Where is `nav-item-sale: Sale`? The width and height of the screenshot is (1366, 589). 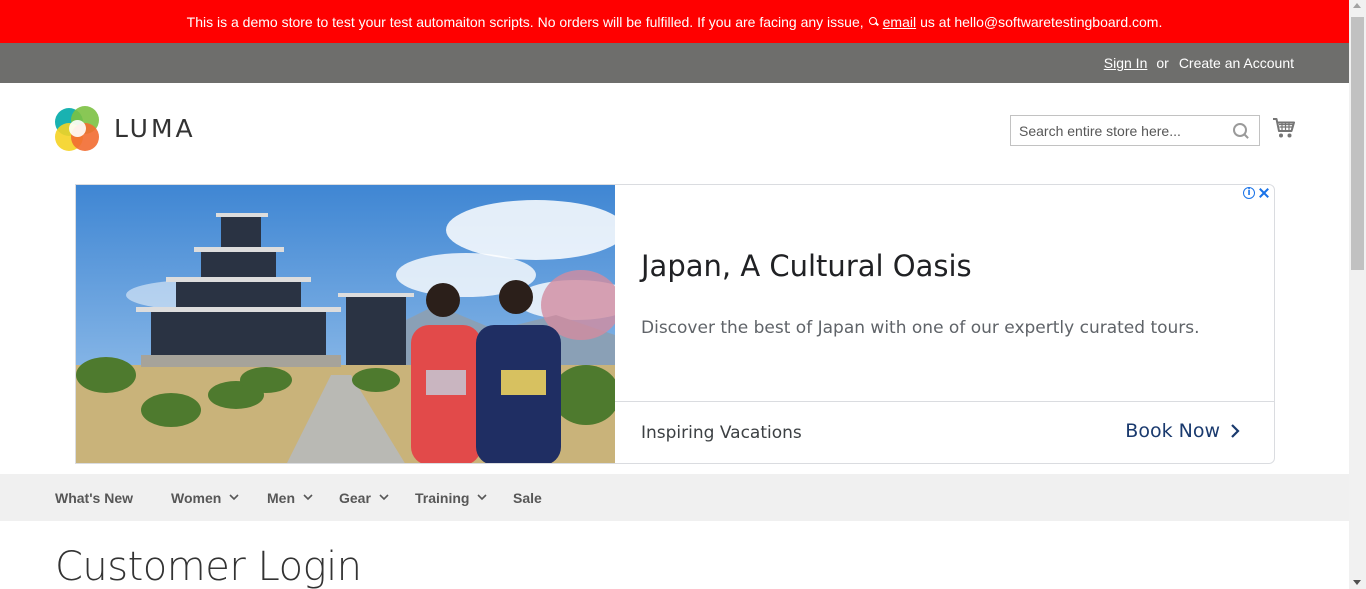
nav-item-sale: Sale is located at coordinates (527, 497).